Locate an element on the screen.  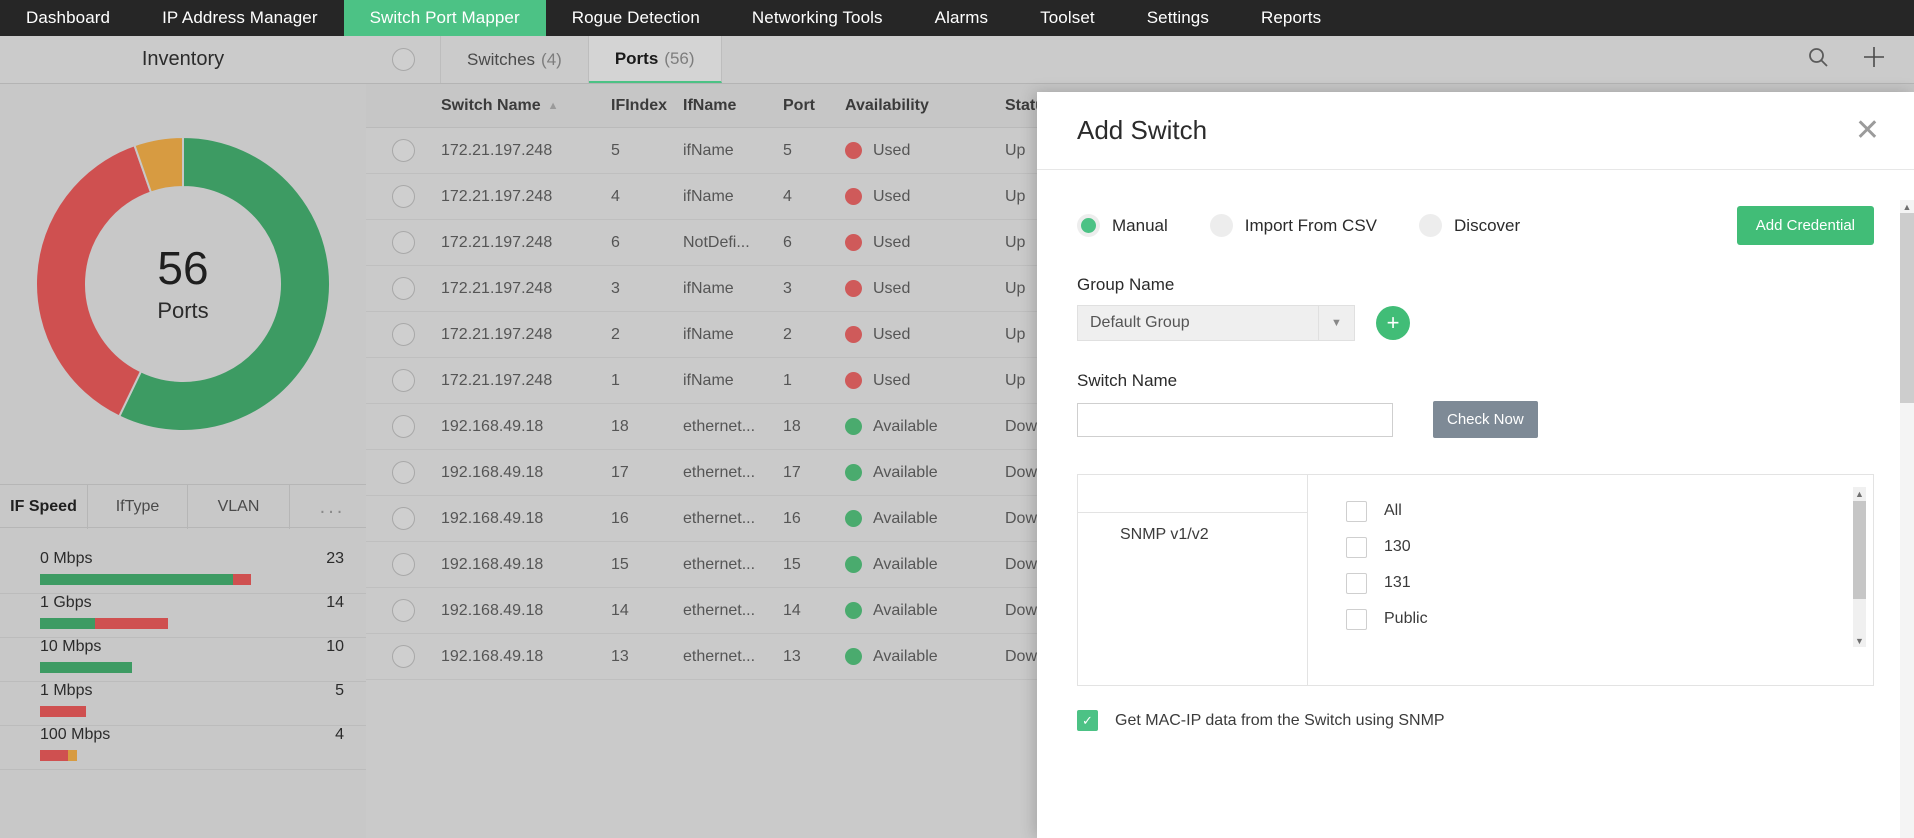
check-now-button: Check Now is located at coordinates (1485, 419).